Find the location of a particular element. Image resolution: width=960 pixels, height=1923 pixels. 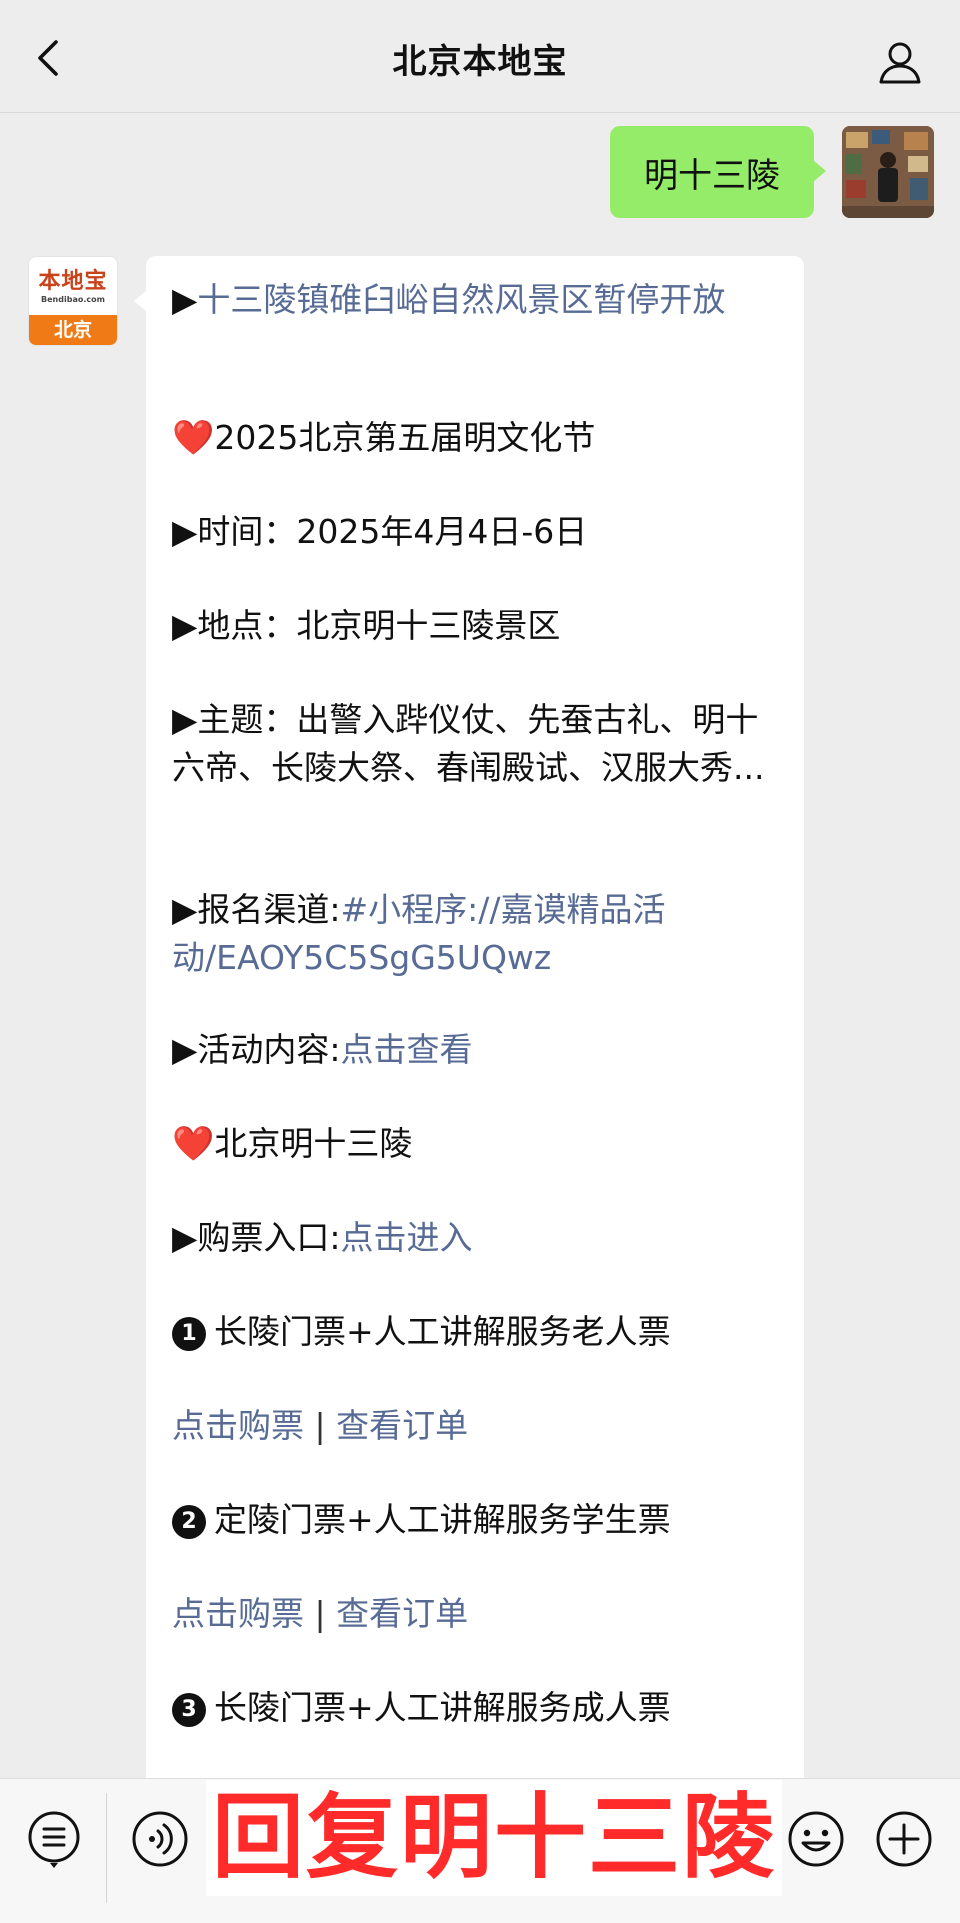

ming-tombs-heading: ❤️北京明十三陵 is located at coordinates (477, 1144).